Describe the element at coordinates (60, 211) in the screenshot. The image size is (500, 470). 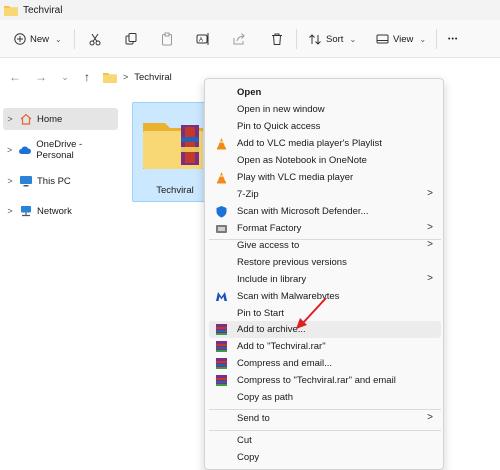
I see `sidebar-item-network: > Network` at that location.